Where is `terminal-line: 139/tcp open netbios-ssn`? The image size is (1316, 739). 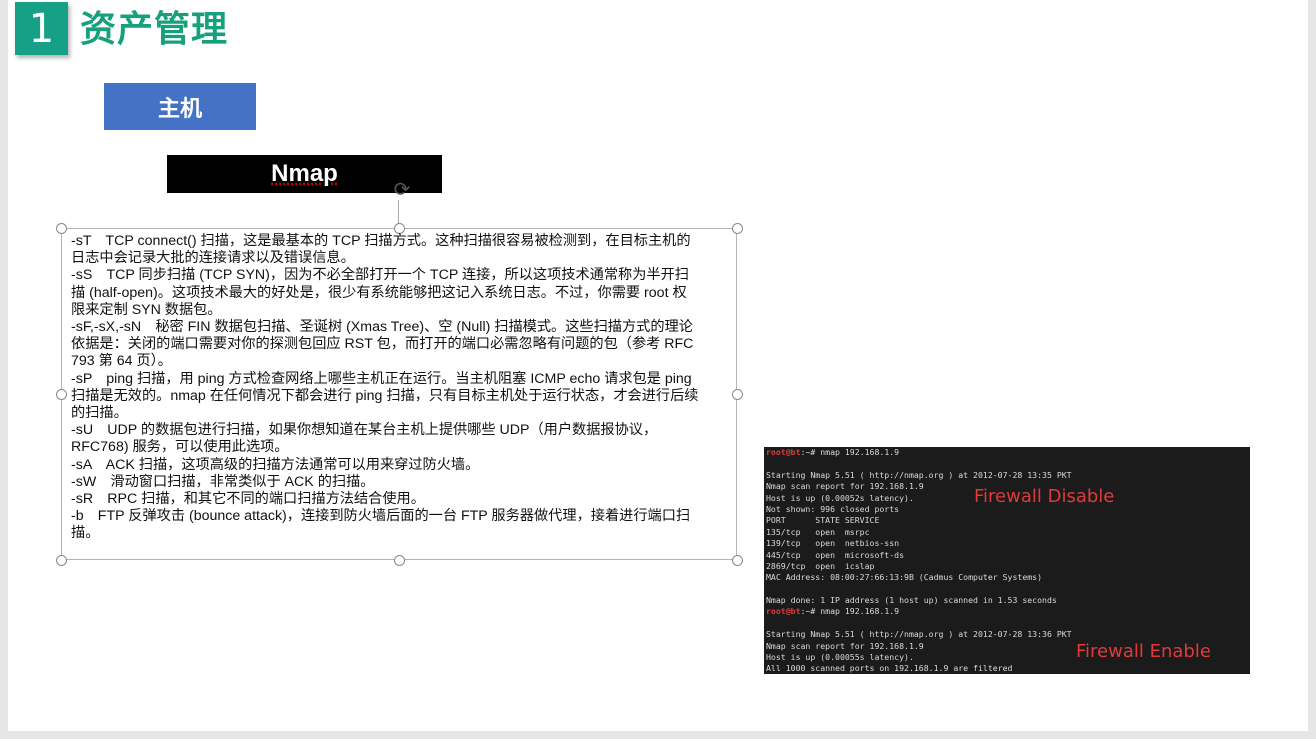 terminal-line: 139/tcp open netbios-ssn is located at coordinates (833, 543).